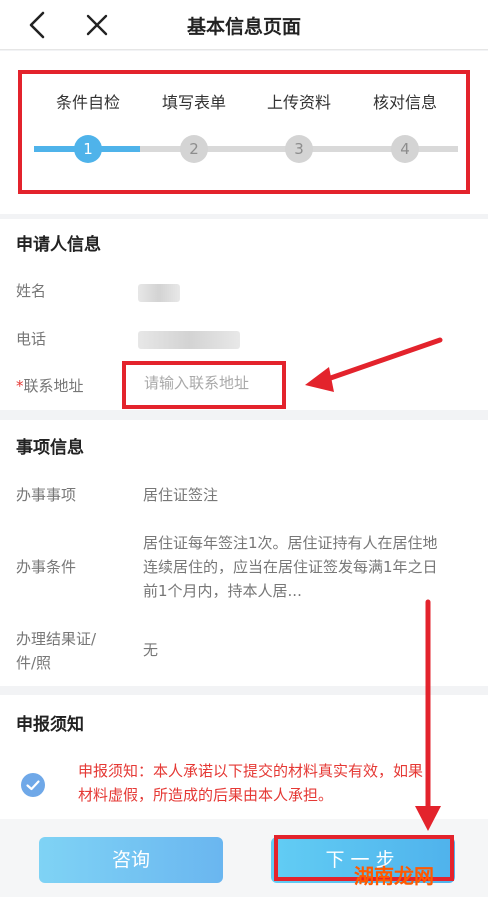  Describe the element at coordinates (404, 102) in the screenshot. I see `step-label-4: 核对信息` at that location.